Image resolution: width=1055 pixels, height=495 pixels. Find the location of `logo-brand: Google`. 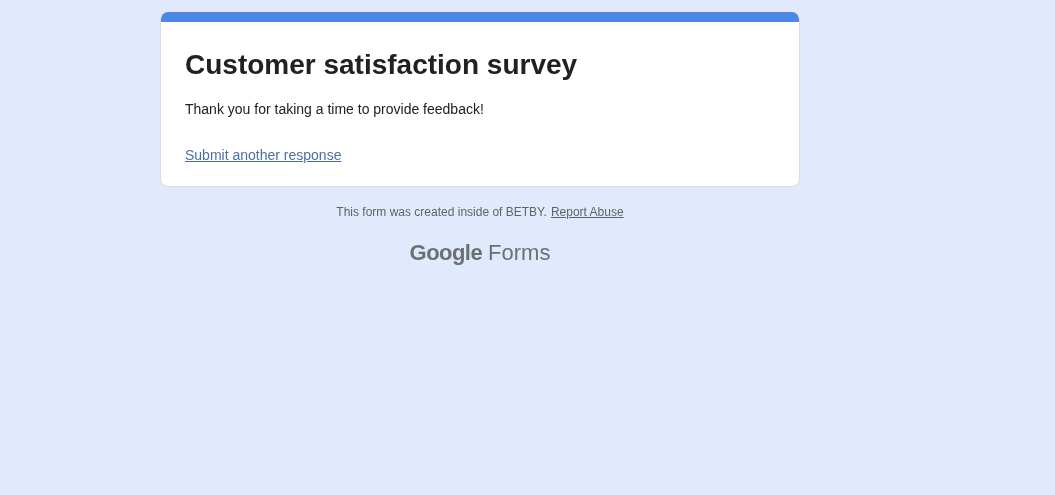

logo-brand: Google is located at coordinates (446, 253).